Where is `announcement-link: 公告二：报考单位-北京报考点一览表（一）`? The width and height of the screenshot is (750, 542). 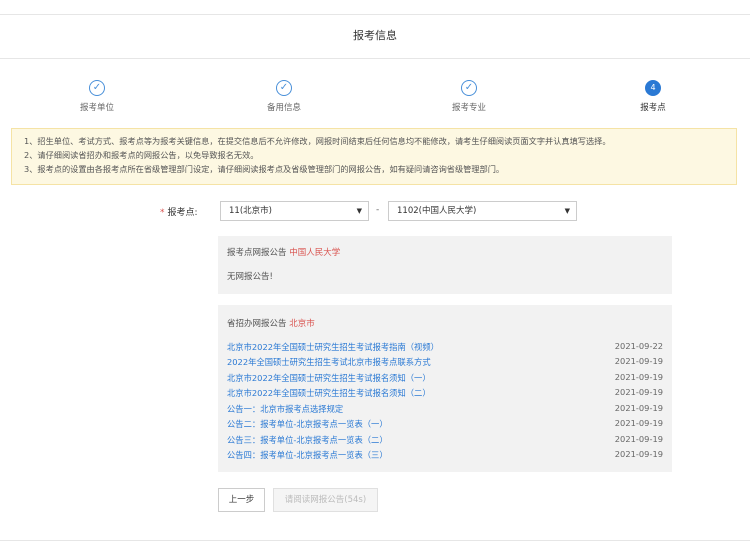 announcement-link: 公告二：报考单位-北京报考点一览表（一） is located at coordinates (307, 424).